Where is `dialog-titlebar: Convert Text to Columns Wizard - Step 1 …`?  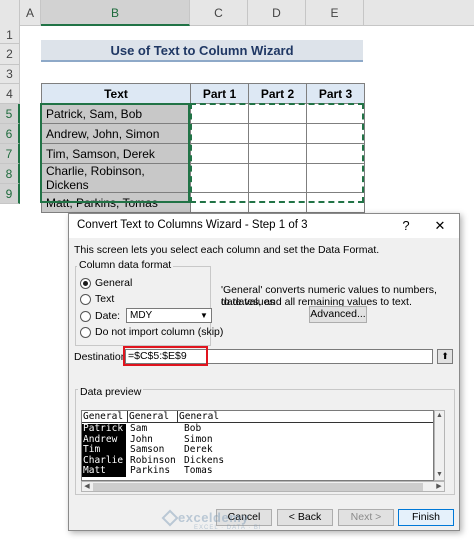
dialog-titlebar: Convert Text to Columns Wizard - Step 1 … is located at coordinates (264, 226).